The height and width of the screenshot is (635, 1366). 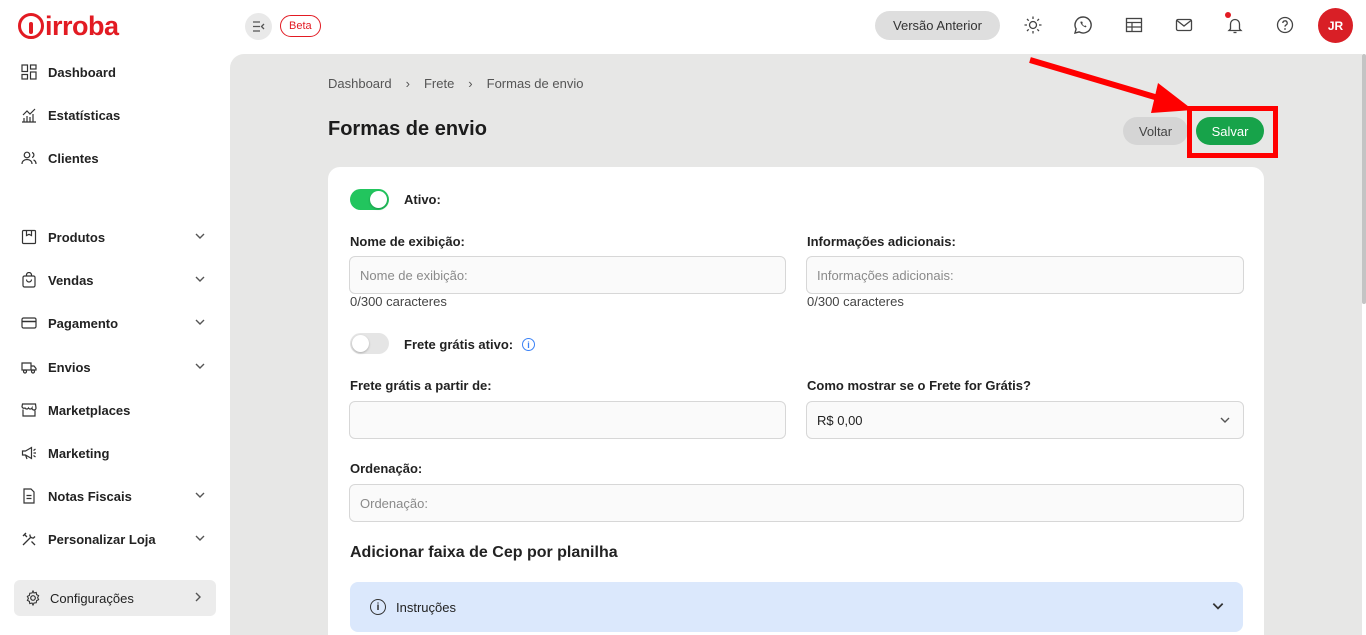 What do you see at coordinates (937, 25) in the screenshot?
I see `previous-version-button: Versão Anterior` at bounding box center [937, 25].